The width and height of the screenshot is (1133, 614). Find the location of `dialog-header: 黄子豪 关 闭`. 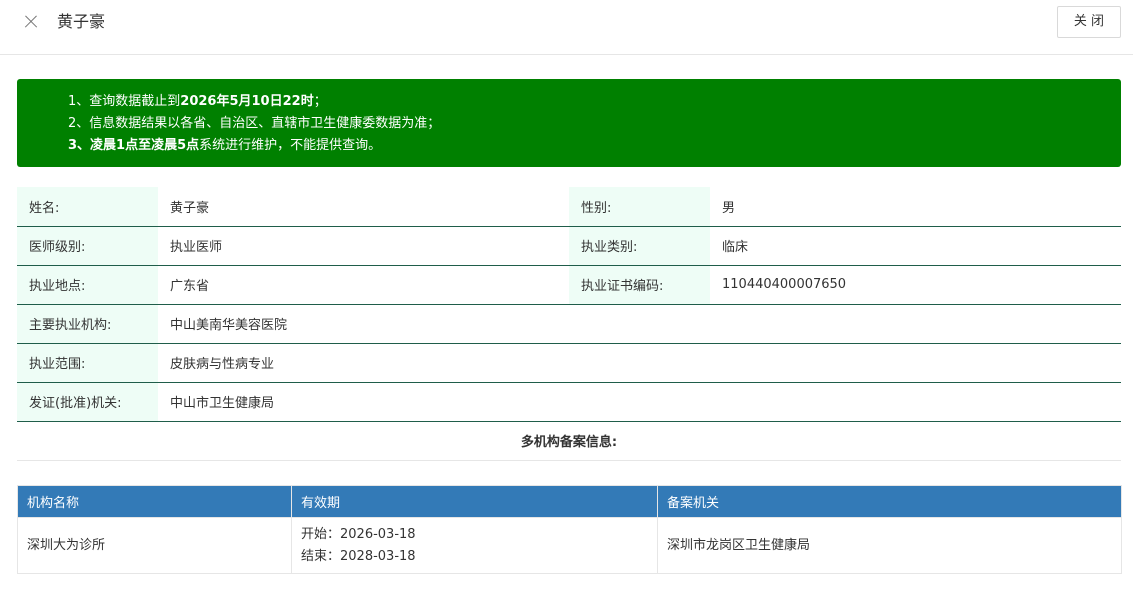

dialog-header: 黄子豪 关 闭 is located at coordinates (566, 27).